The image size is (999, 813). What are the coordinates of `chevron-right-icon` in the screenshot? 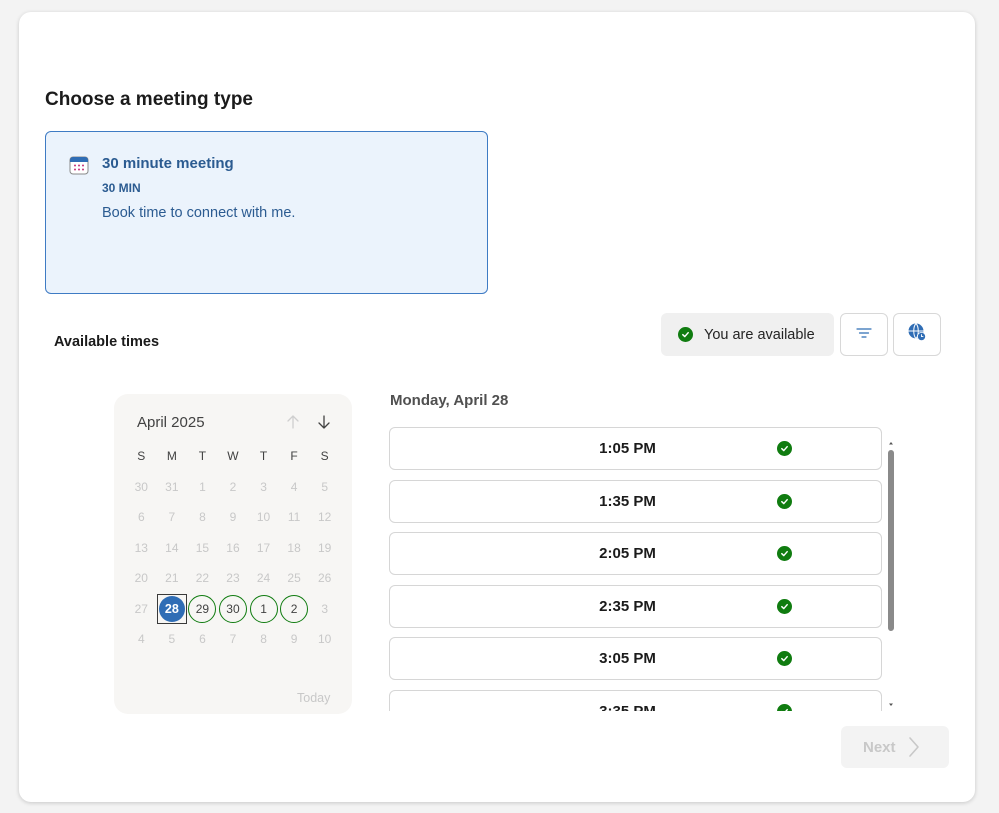 It's located at (913, 747).